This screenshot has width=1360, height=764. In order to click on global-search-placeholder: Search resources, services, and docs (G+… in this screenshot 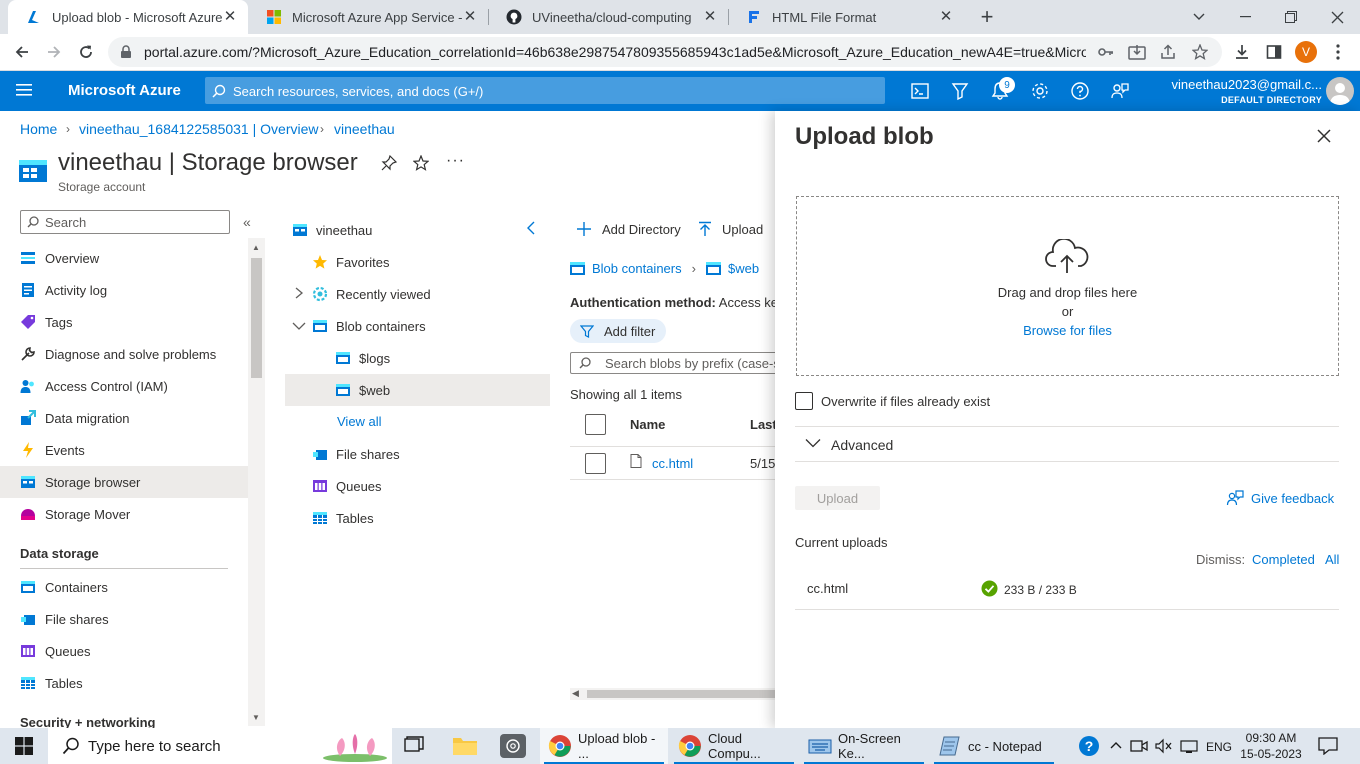, I will do `click(358, 91)`.